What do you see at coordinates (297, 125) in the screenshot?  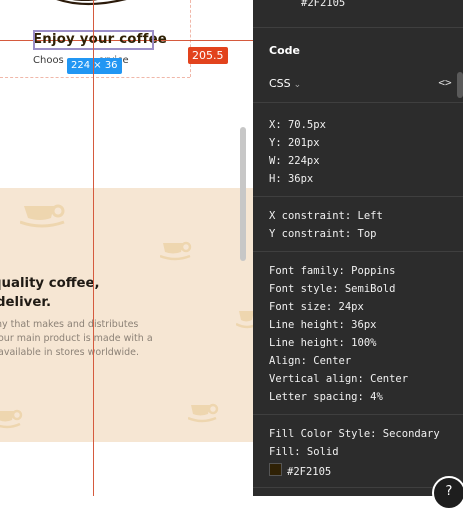 I see `position-x: X: 70.5px` at bounding box center [297, 125].